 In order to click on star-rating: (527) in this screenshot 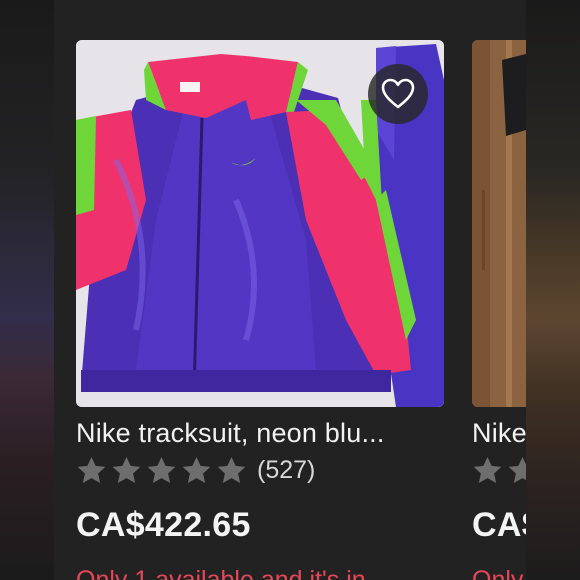, I will do `click(195, 470)`.